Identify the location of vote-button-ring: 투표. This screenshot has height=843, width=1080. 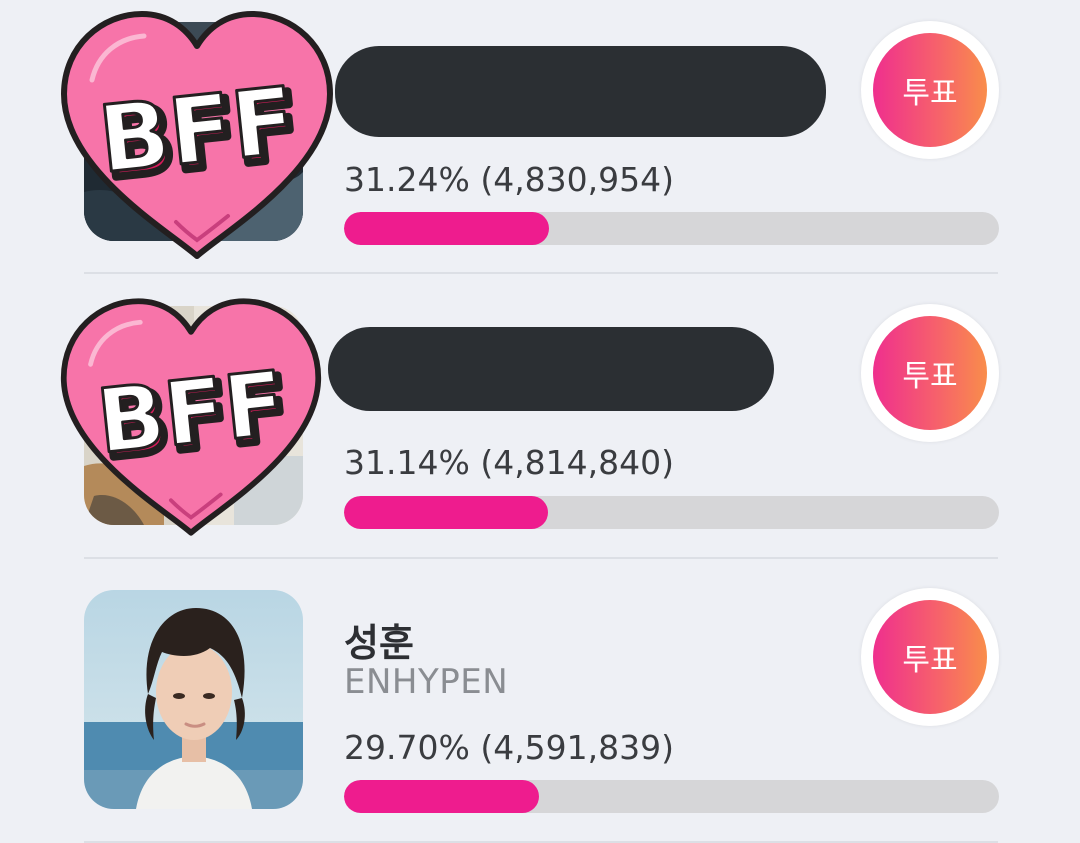
(930, 657).